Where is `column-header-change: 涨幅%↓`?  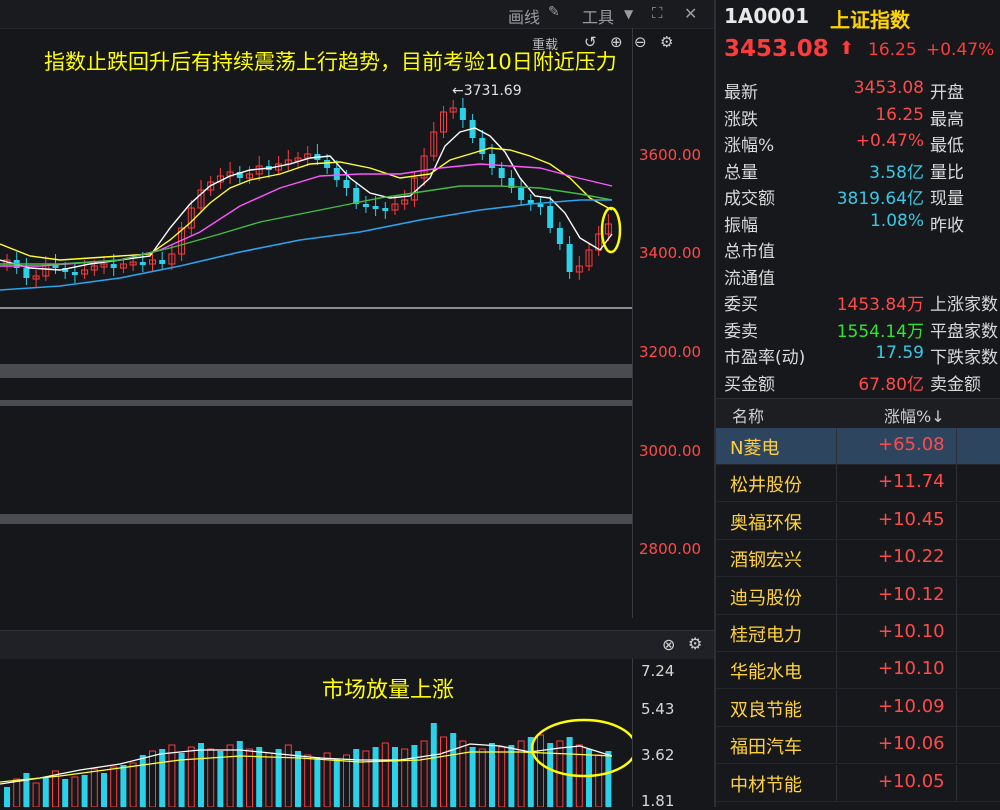
column-header-change: 涨幅%↓ is located at coordinates (914, 415).